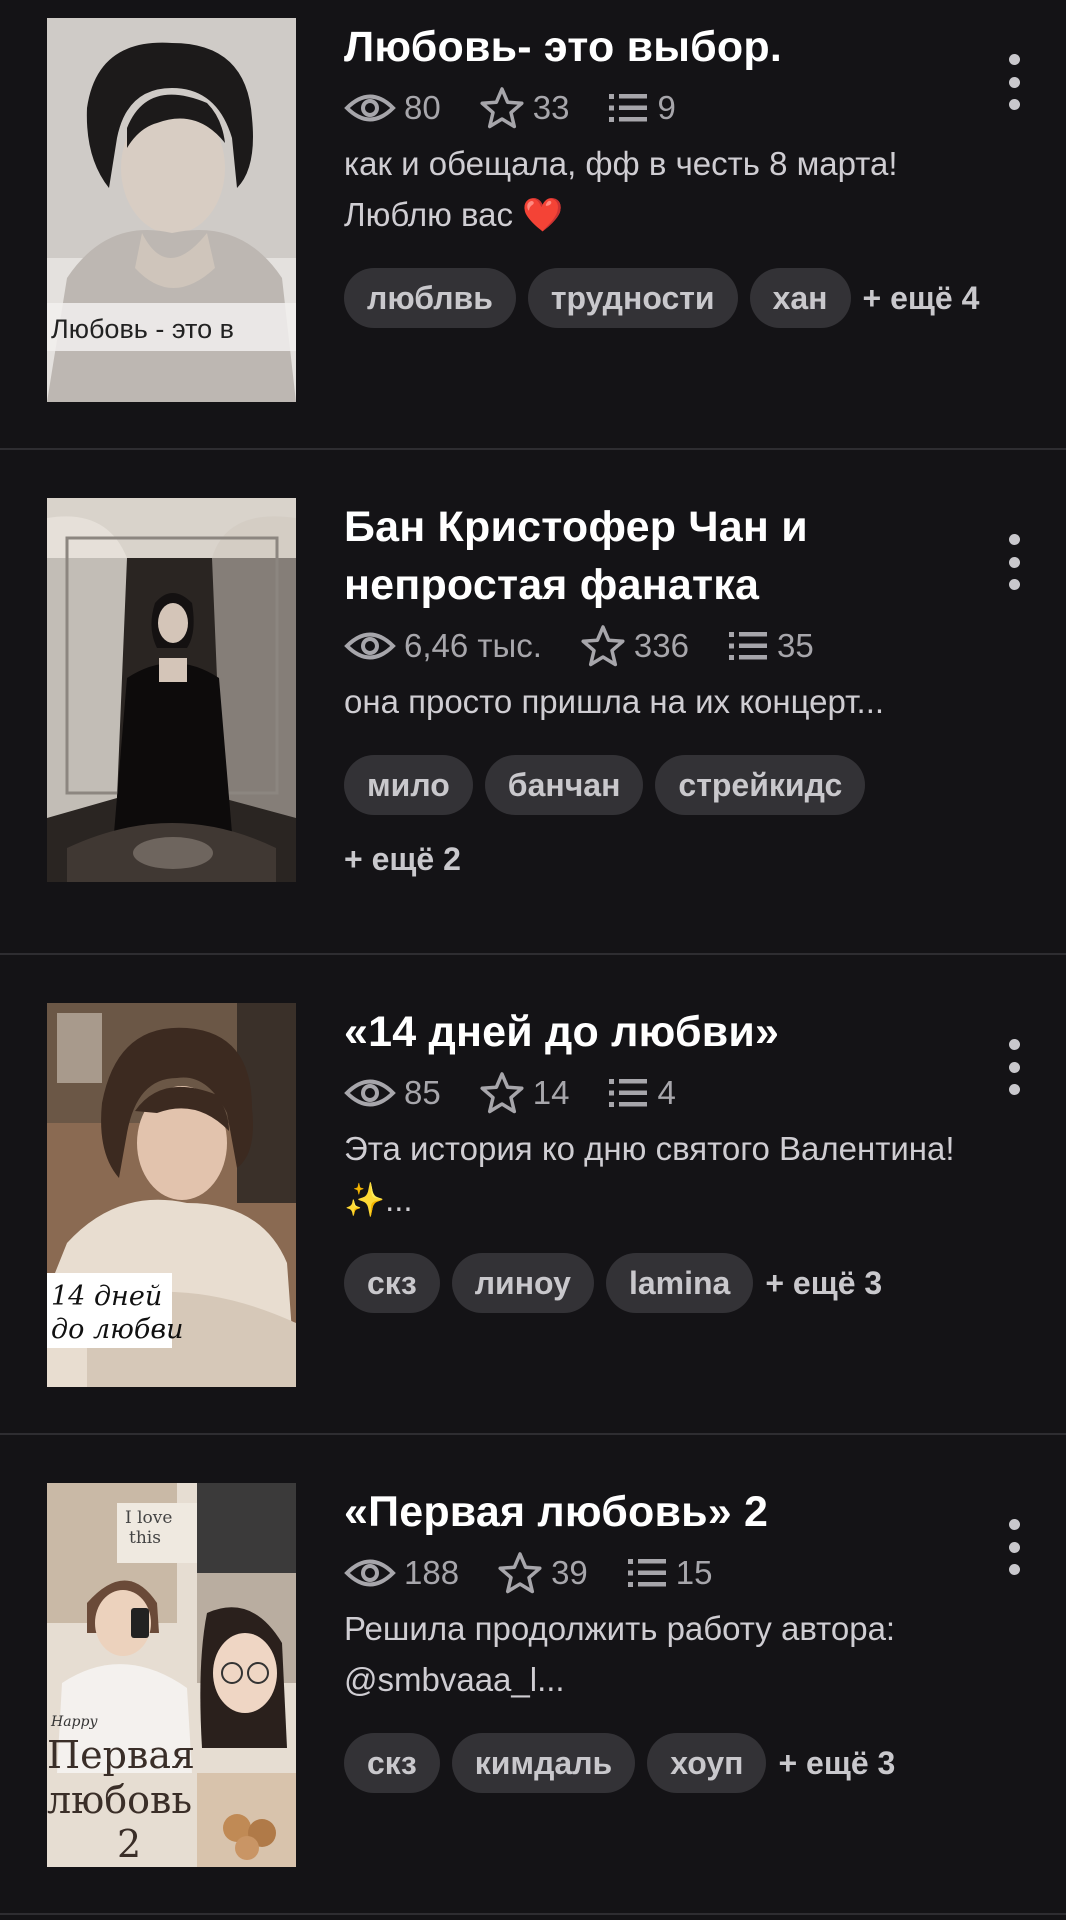 This screenshot has width=1066, height=1920. I want to click on tag-list: люблвь трудности хан + ещё 4, so click(669, 298).